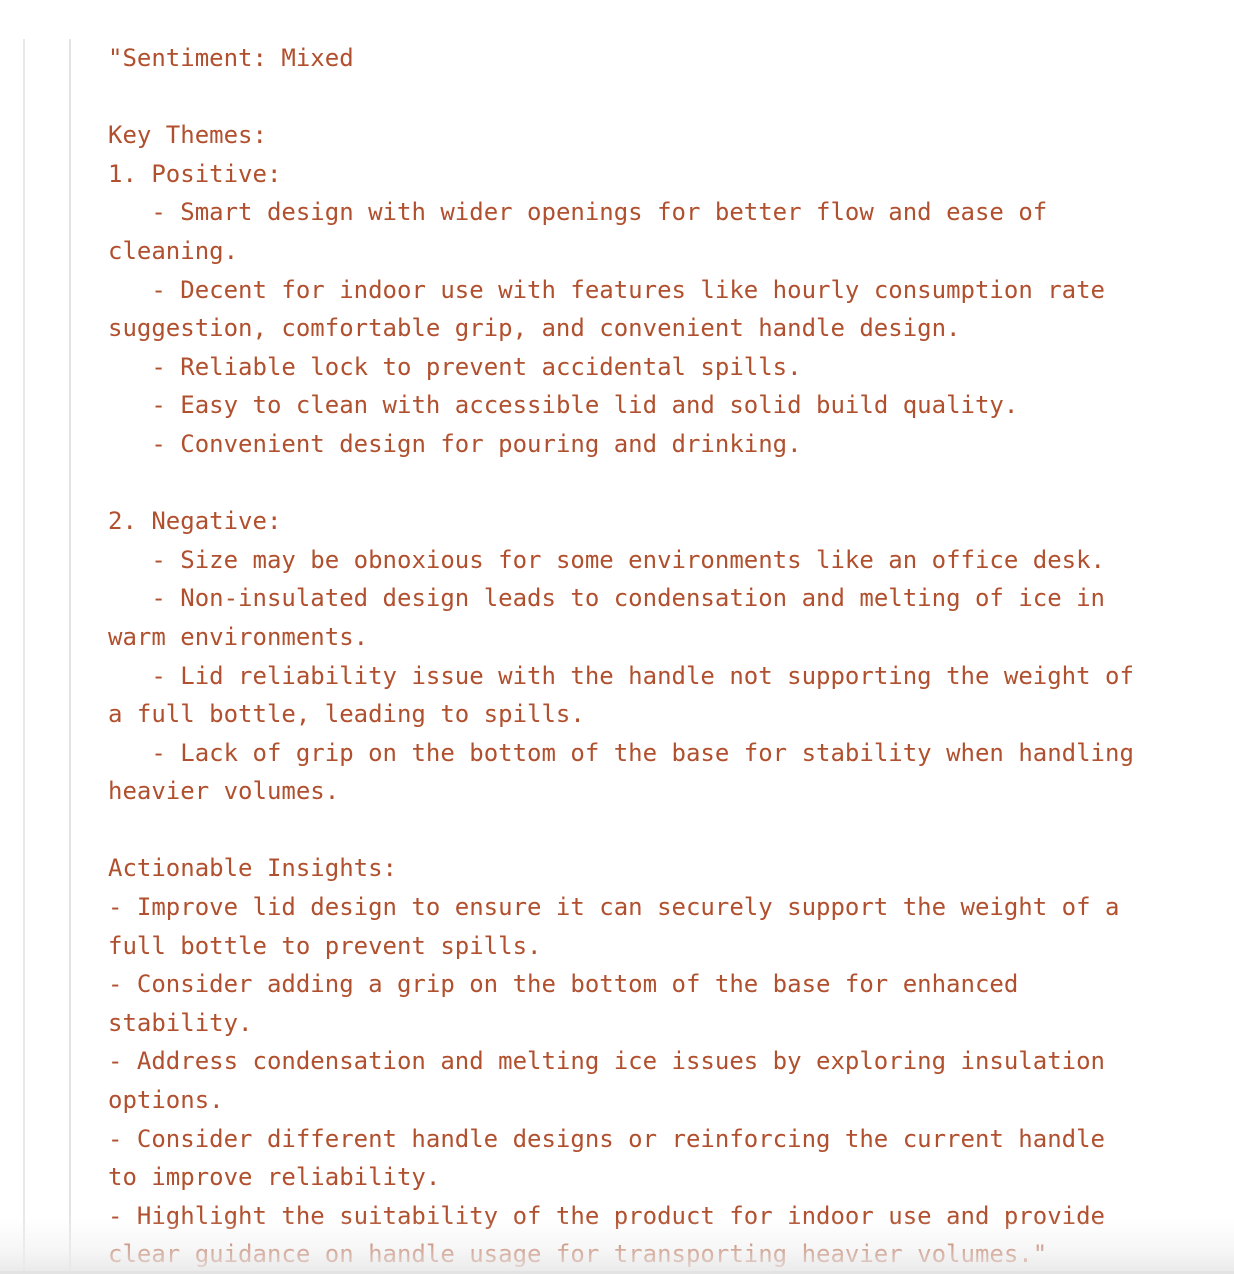 The image size is (1234, 1274). I want to click on cell-gutter-rule-outer, so click(24, 656).